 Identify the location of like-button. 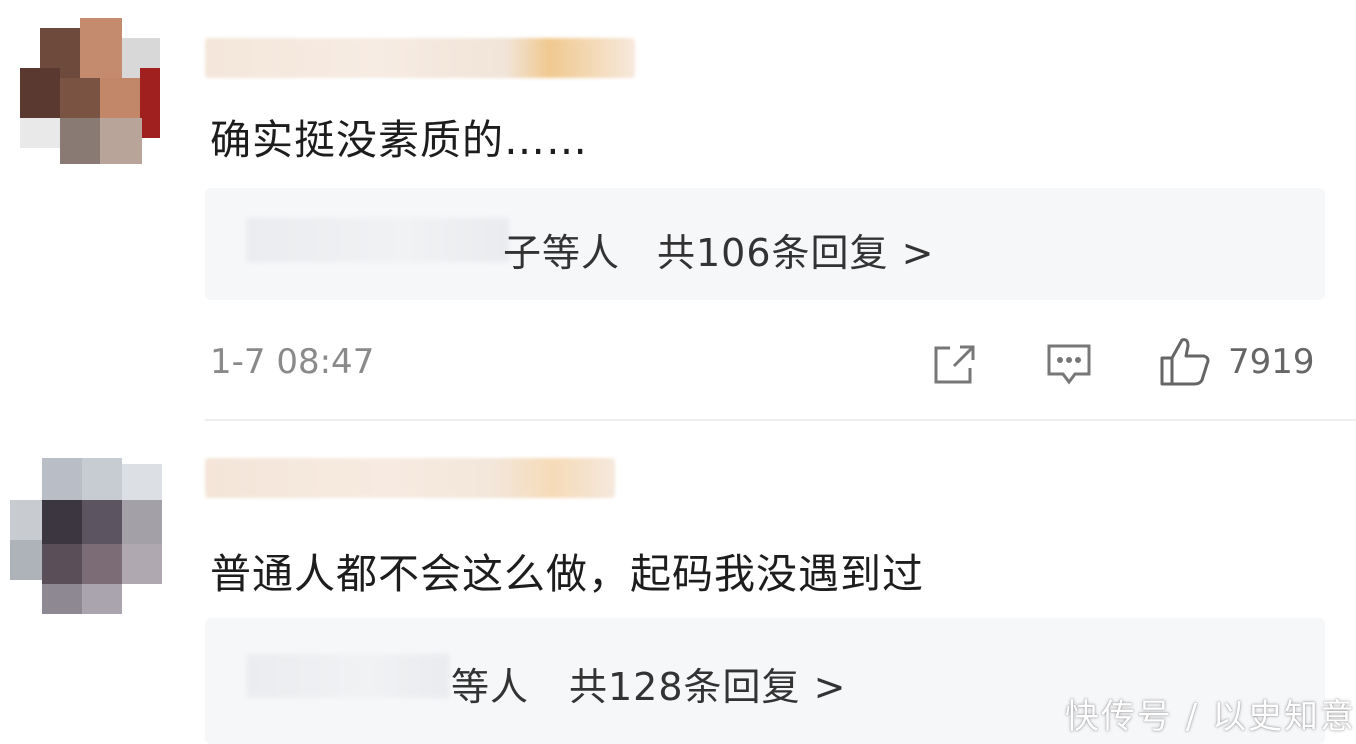
(1185, 361).